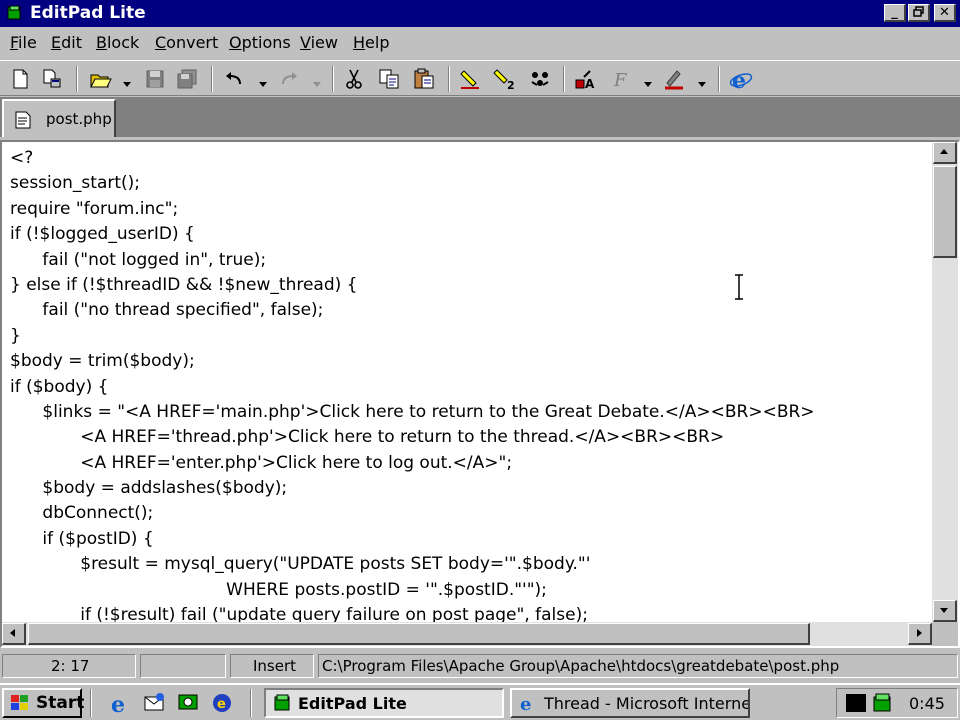  What do you see at coordinates (945, 153) in the screenshot?
I see `scroll-up-button` at bounding box center [945, 153].